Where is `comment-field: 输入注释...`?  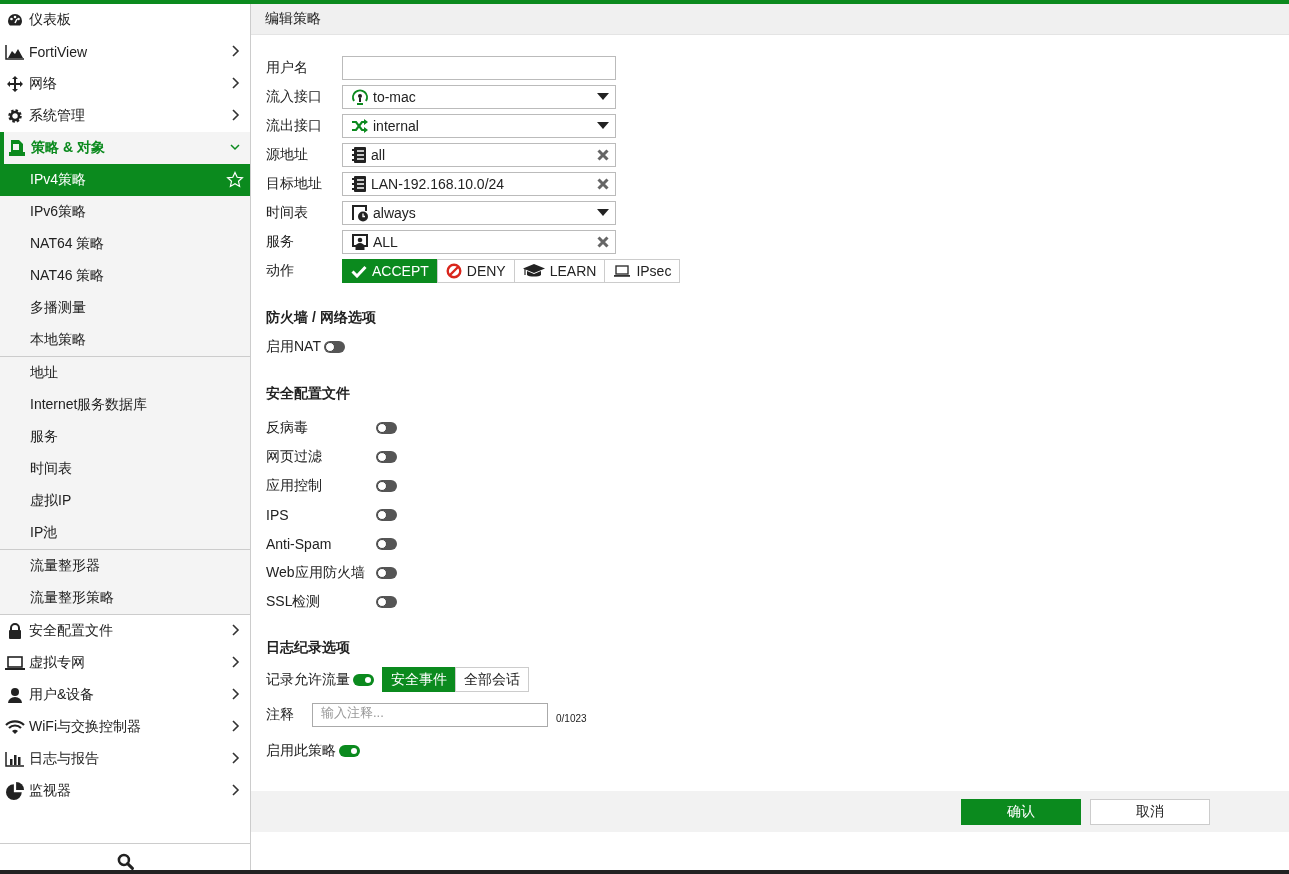
comment-field: 输入注释... is located at coordinates (430, 715).